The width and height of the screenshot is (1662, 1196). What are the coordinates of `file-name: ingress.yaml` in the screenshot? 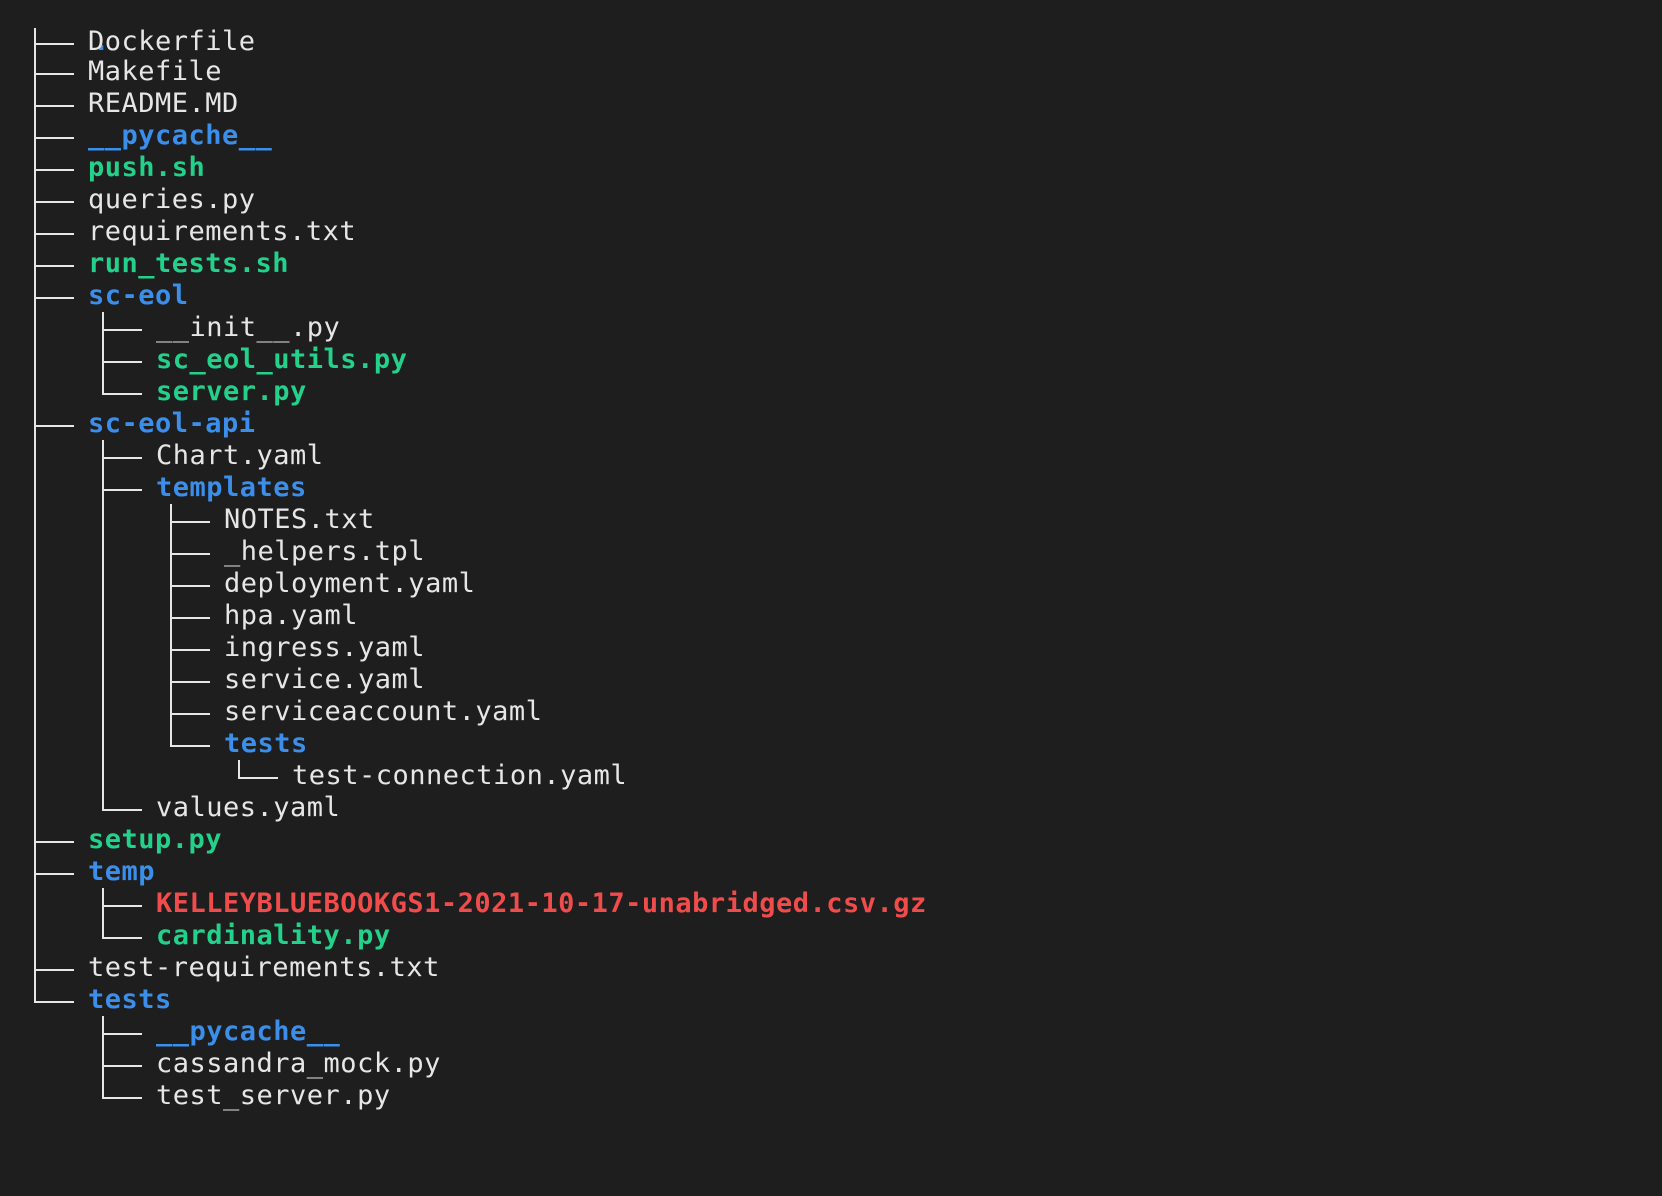 It's located at (325, 647).